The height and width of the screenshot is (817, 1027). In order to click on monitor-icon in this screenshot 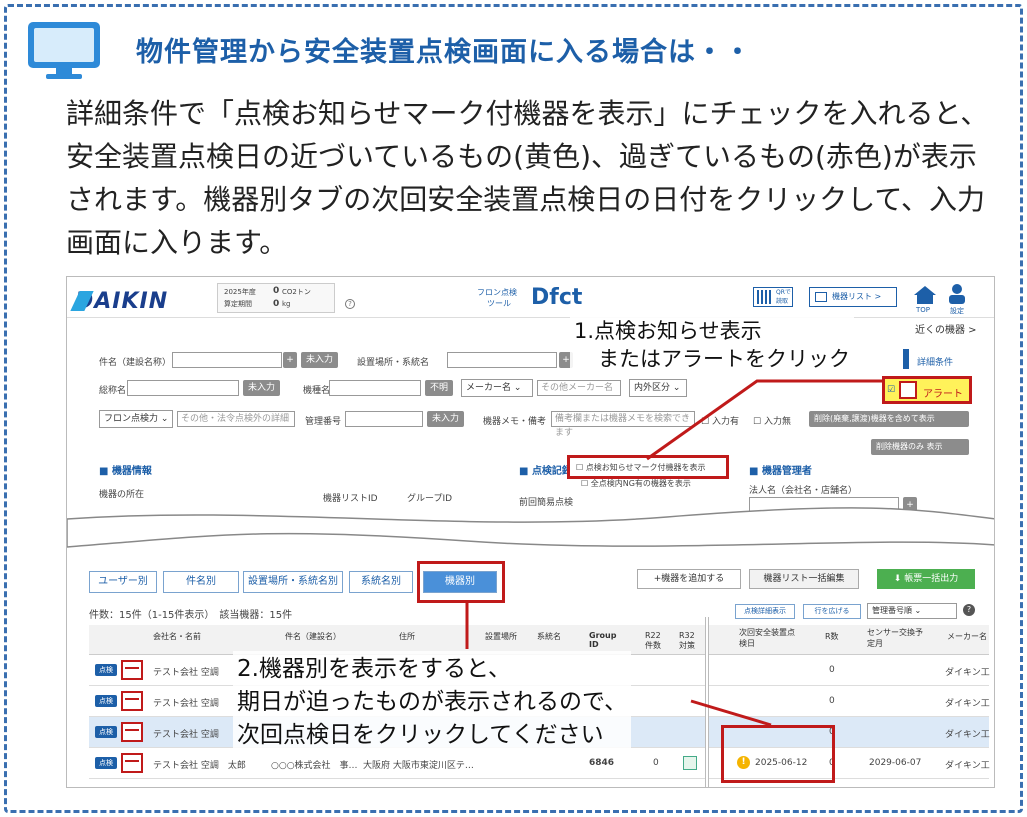, I will do `click(64, 50)`.